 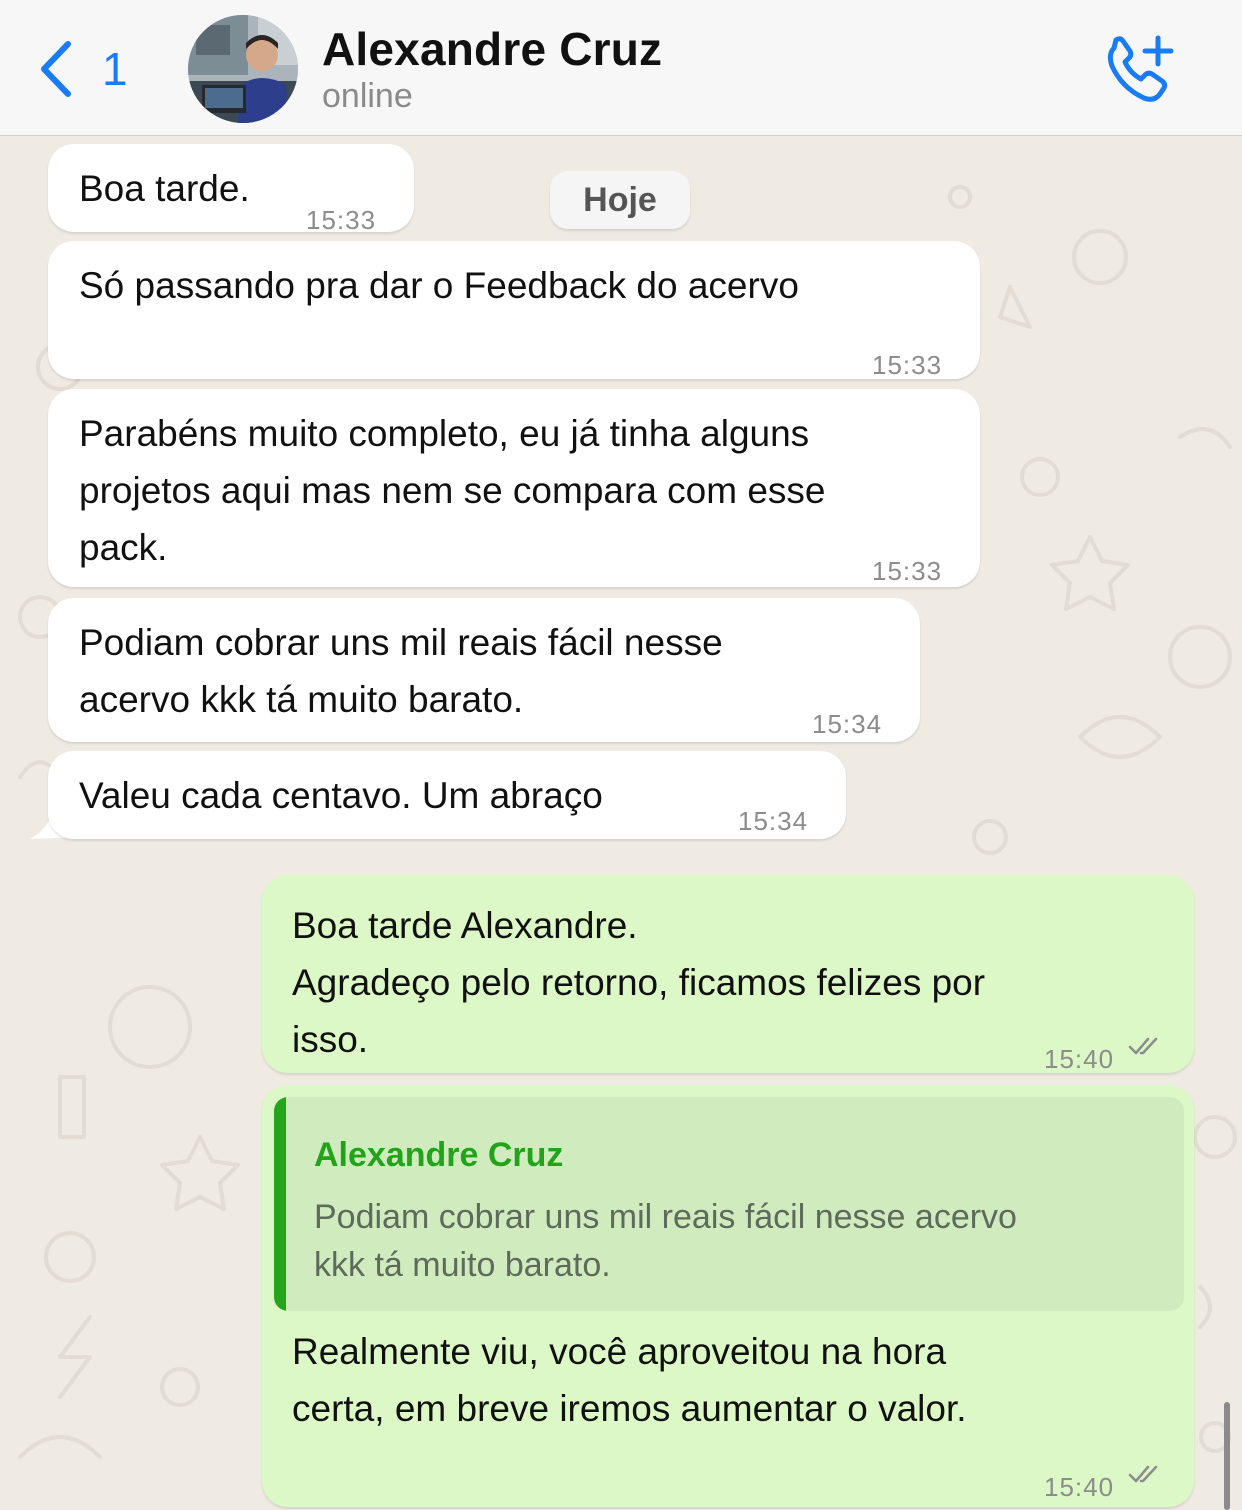 What do you see at coordinates (280, 1204) in the screenshot?
I see `quote-accent-bar` at bounding box center [280, 1204].